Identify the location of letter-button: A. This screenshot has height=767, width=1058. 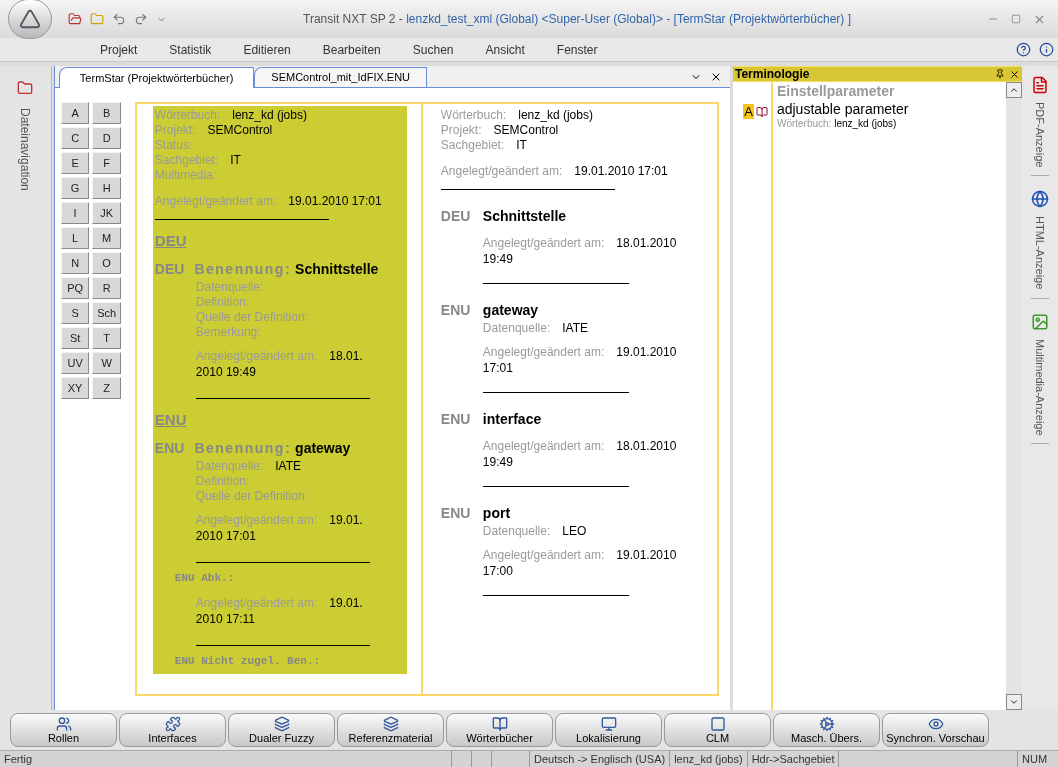
(75, 113).